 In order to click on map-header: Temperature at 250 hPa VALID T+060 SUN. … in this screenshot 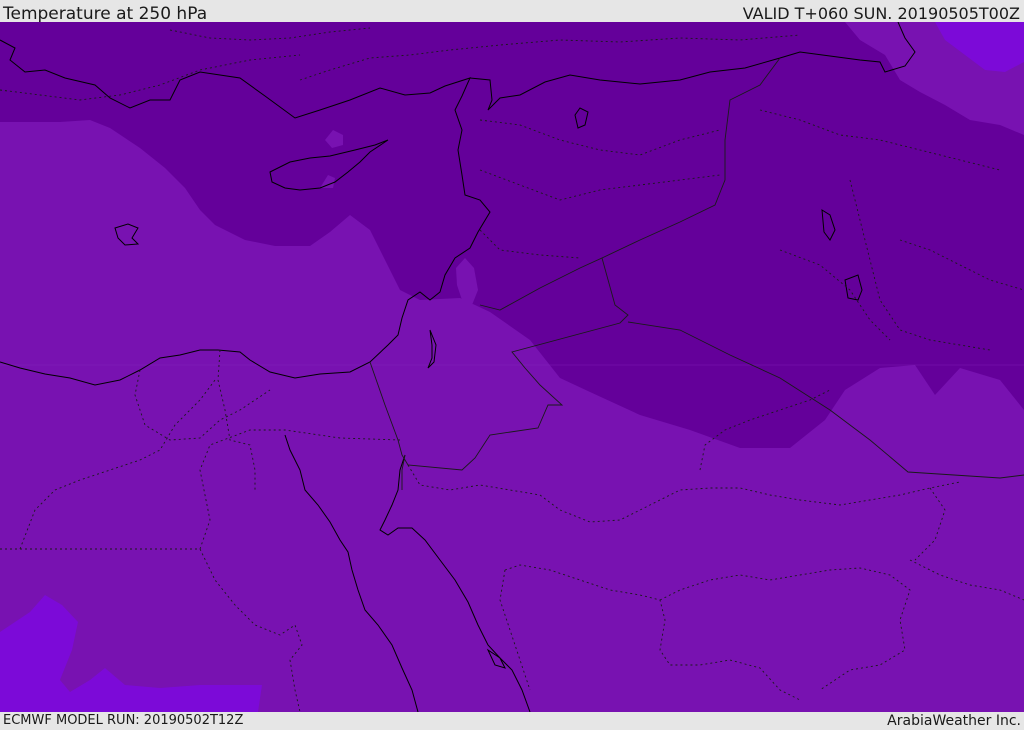, I will do `click(512, 12)`.